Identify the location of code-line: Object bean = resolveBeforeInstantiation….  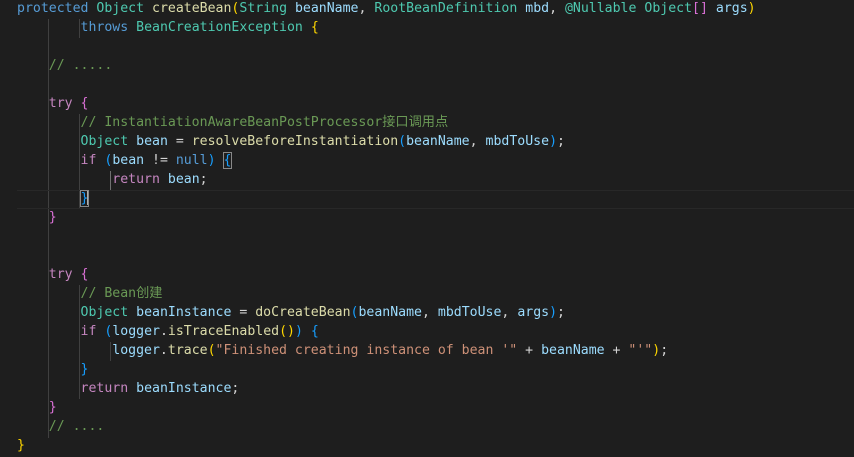
(291, 141).